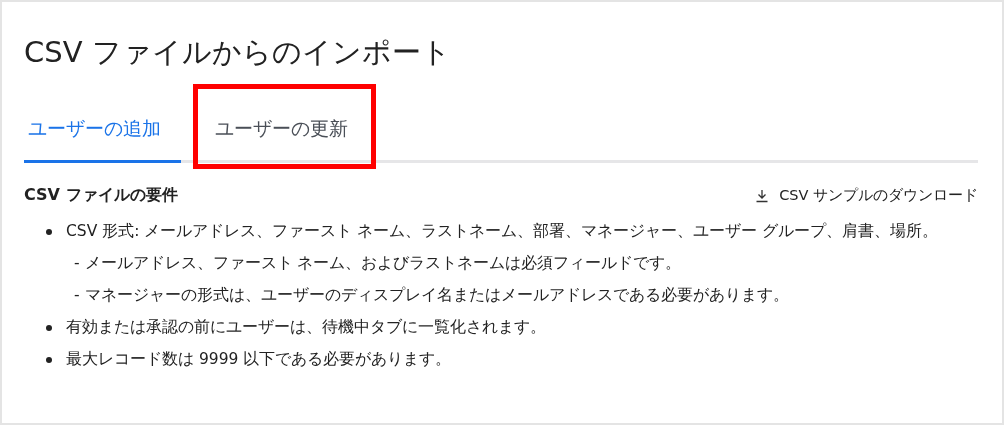  Describe the element at coordinates (866, 195) in the screenshot. I see `download-link: CSV サンプルのダウンロード` at that location.